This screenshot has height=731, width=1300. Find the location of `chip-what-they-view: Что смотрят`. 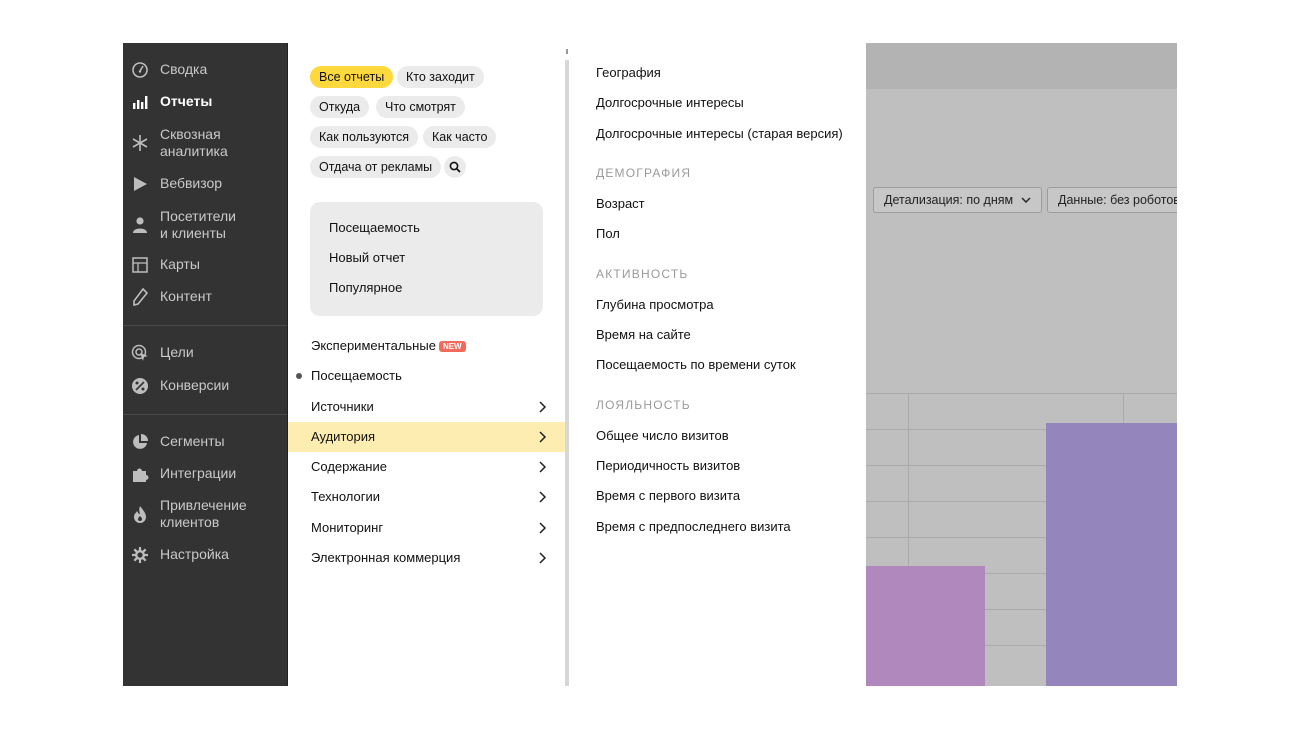

chip-what-they-view: Что смотрят is located at coordinates (420, 107).